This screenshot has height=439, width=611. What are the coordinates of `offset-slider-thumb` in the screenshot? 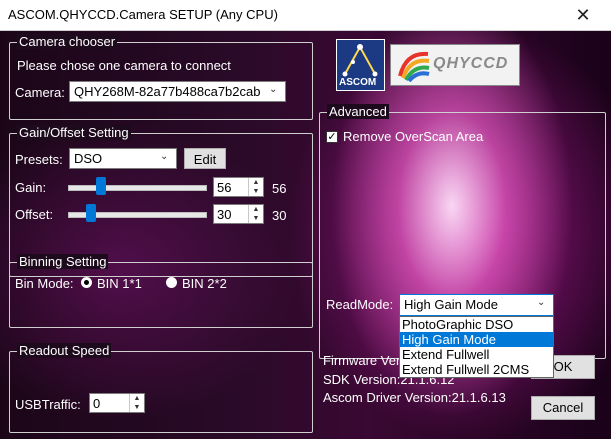 It's located at (90, 213).